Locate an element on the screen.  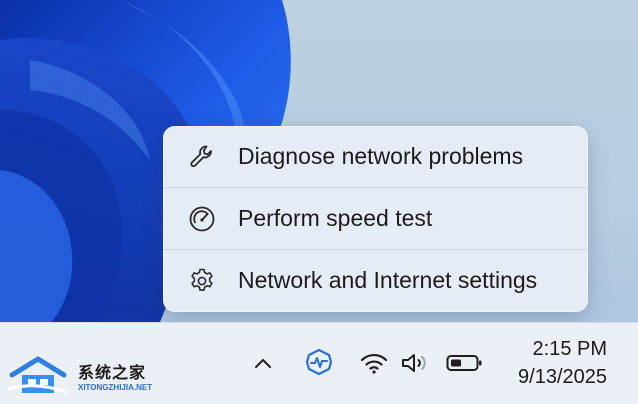
chevron-up-icon is located at coordinates (263, 363).